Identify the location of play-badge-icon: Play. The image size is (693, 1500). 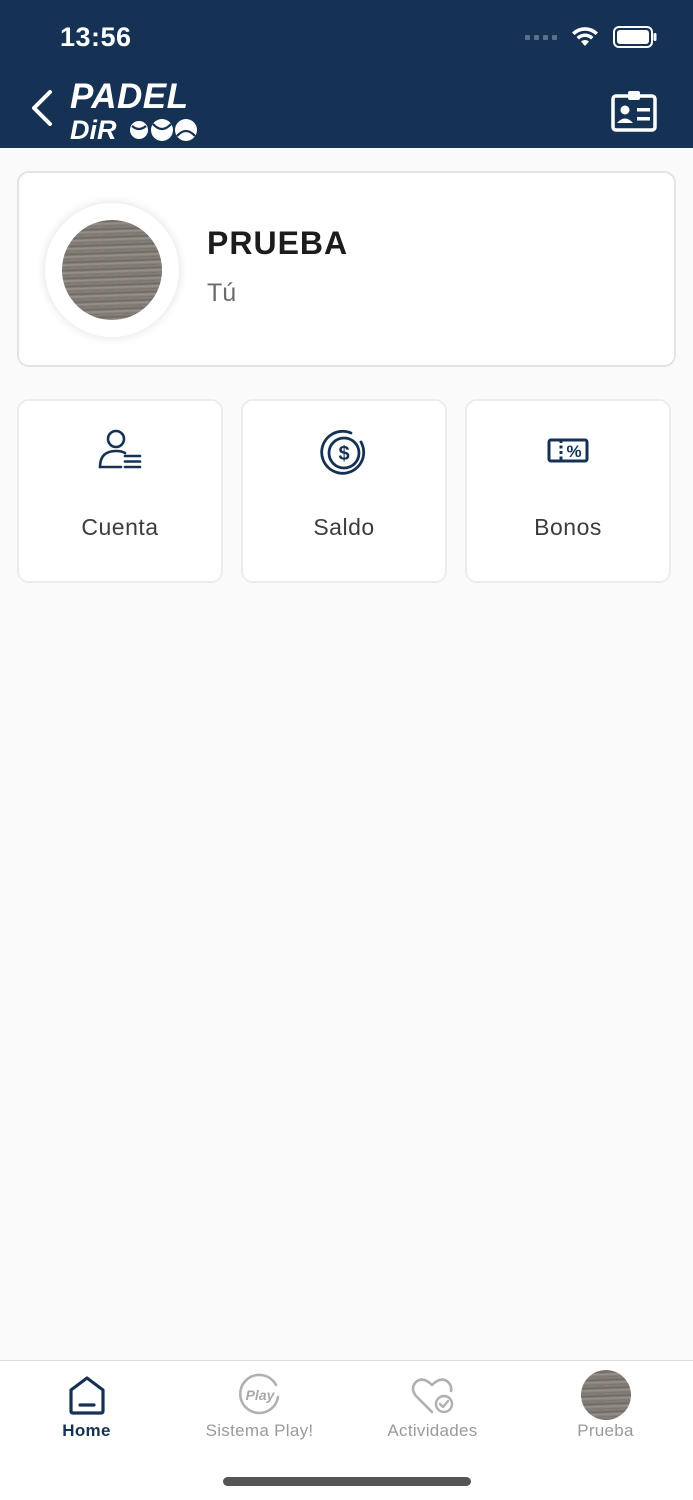
(258, 1394).